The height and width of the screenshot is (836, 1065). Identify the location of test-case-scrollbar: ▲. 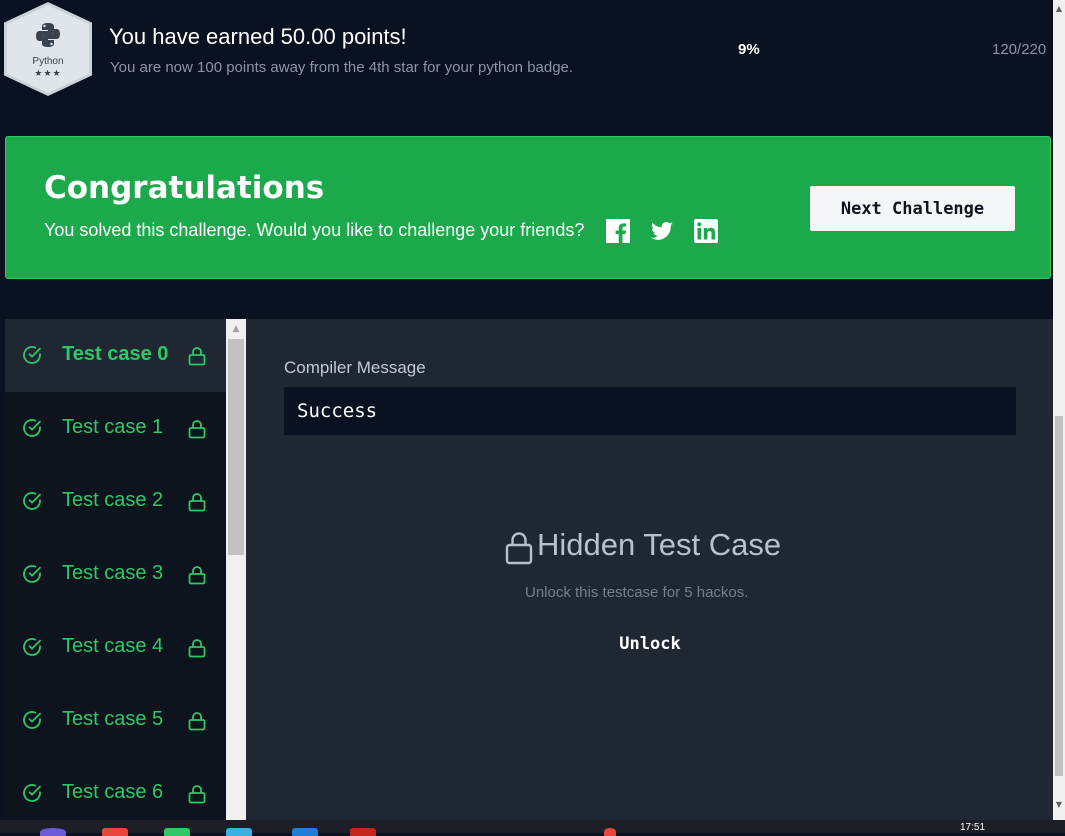
(236, 569).